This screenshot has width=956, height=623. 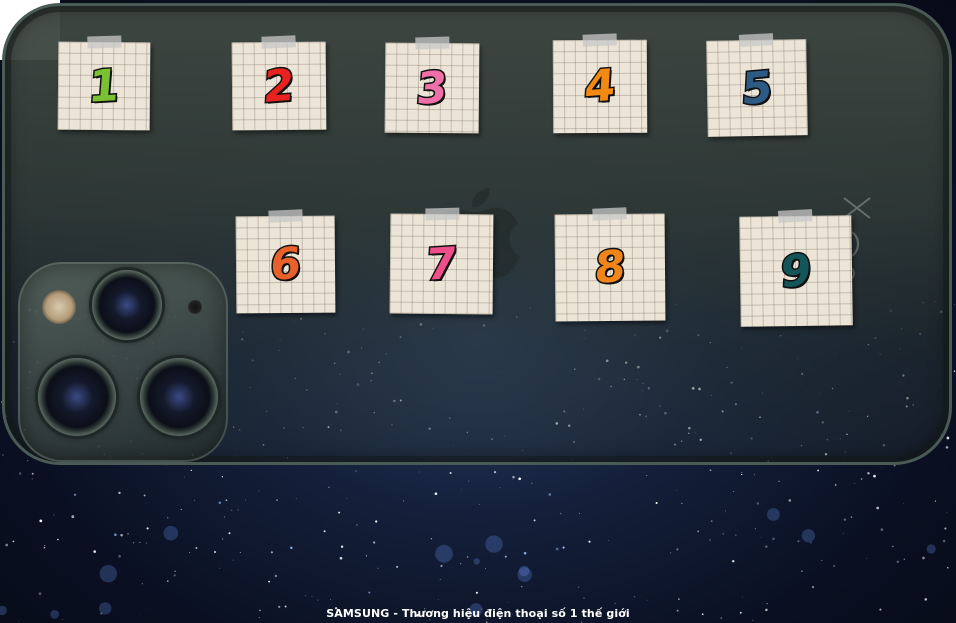 What do you see at coordinates (279, 83) in the screenshot?
I see `note-card-2: 2` at bounding box center [279, 83].